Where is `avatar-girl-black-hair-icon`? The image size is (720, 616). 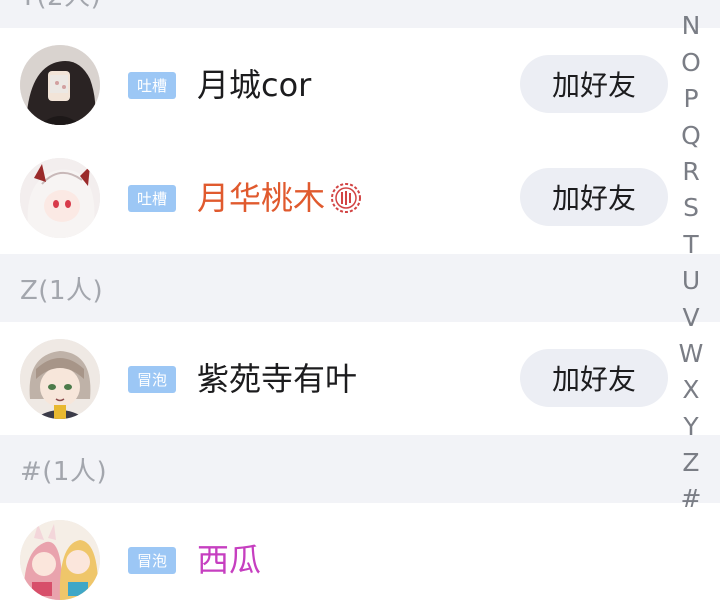
avatar-girl-black-hair-icon is located at coordinates (60, 85).